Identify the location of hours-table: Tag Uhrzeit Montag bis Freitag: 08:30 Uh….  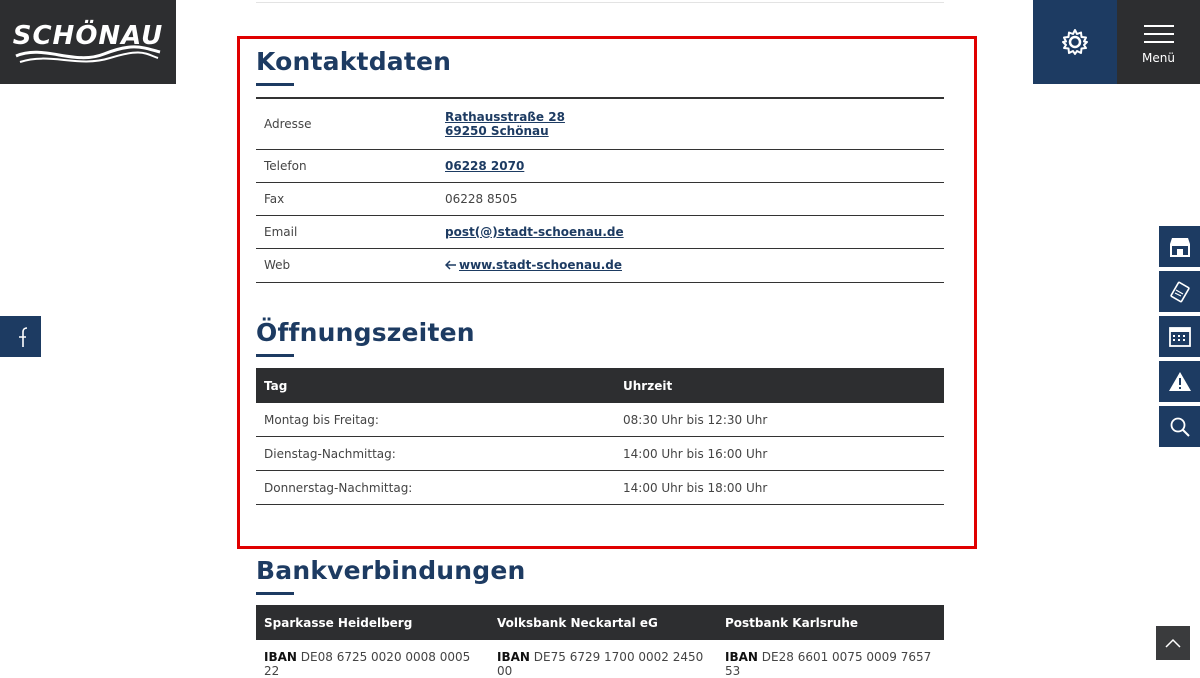
(600, 436).